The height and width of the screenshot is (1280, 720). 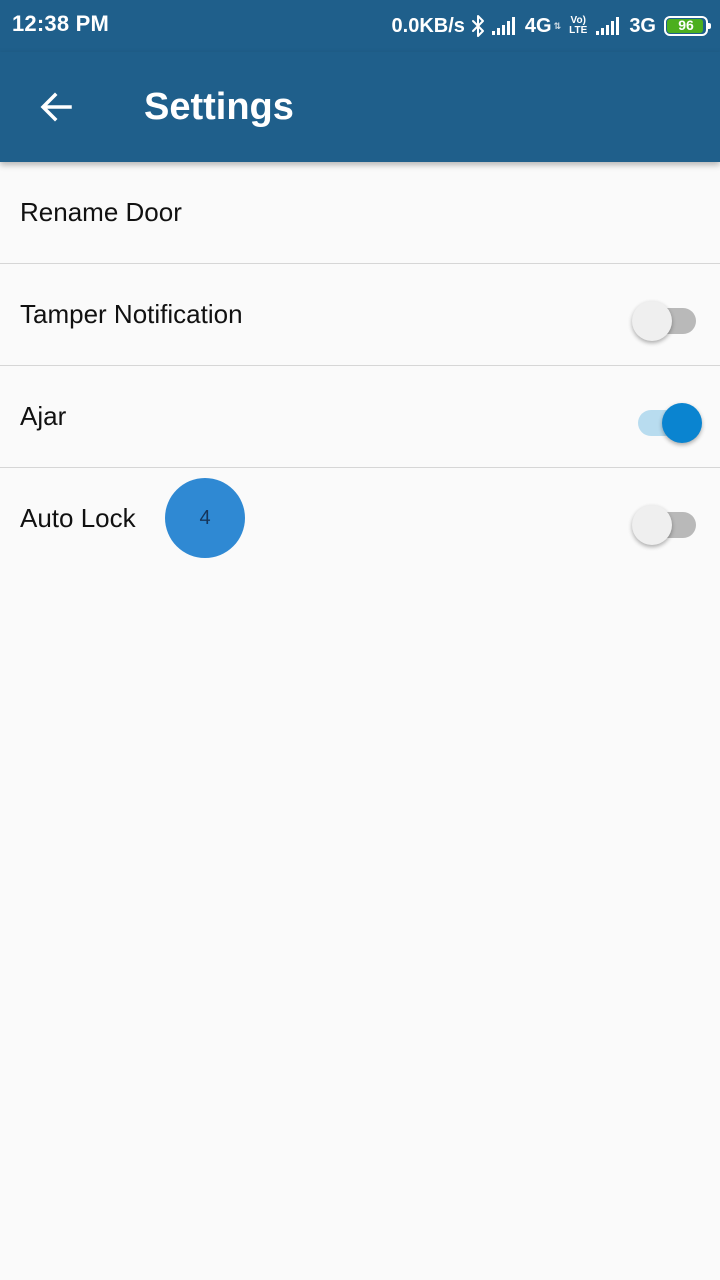 What do you see at coordinates (709, 26) in the screenshot?
I see `battery-tip` at bounding box center [709, 26].